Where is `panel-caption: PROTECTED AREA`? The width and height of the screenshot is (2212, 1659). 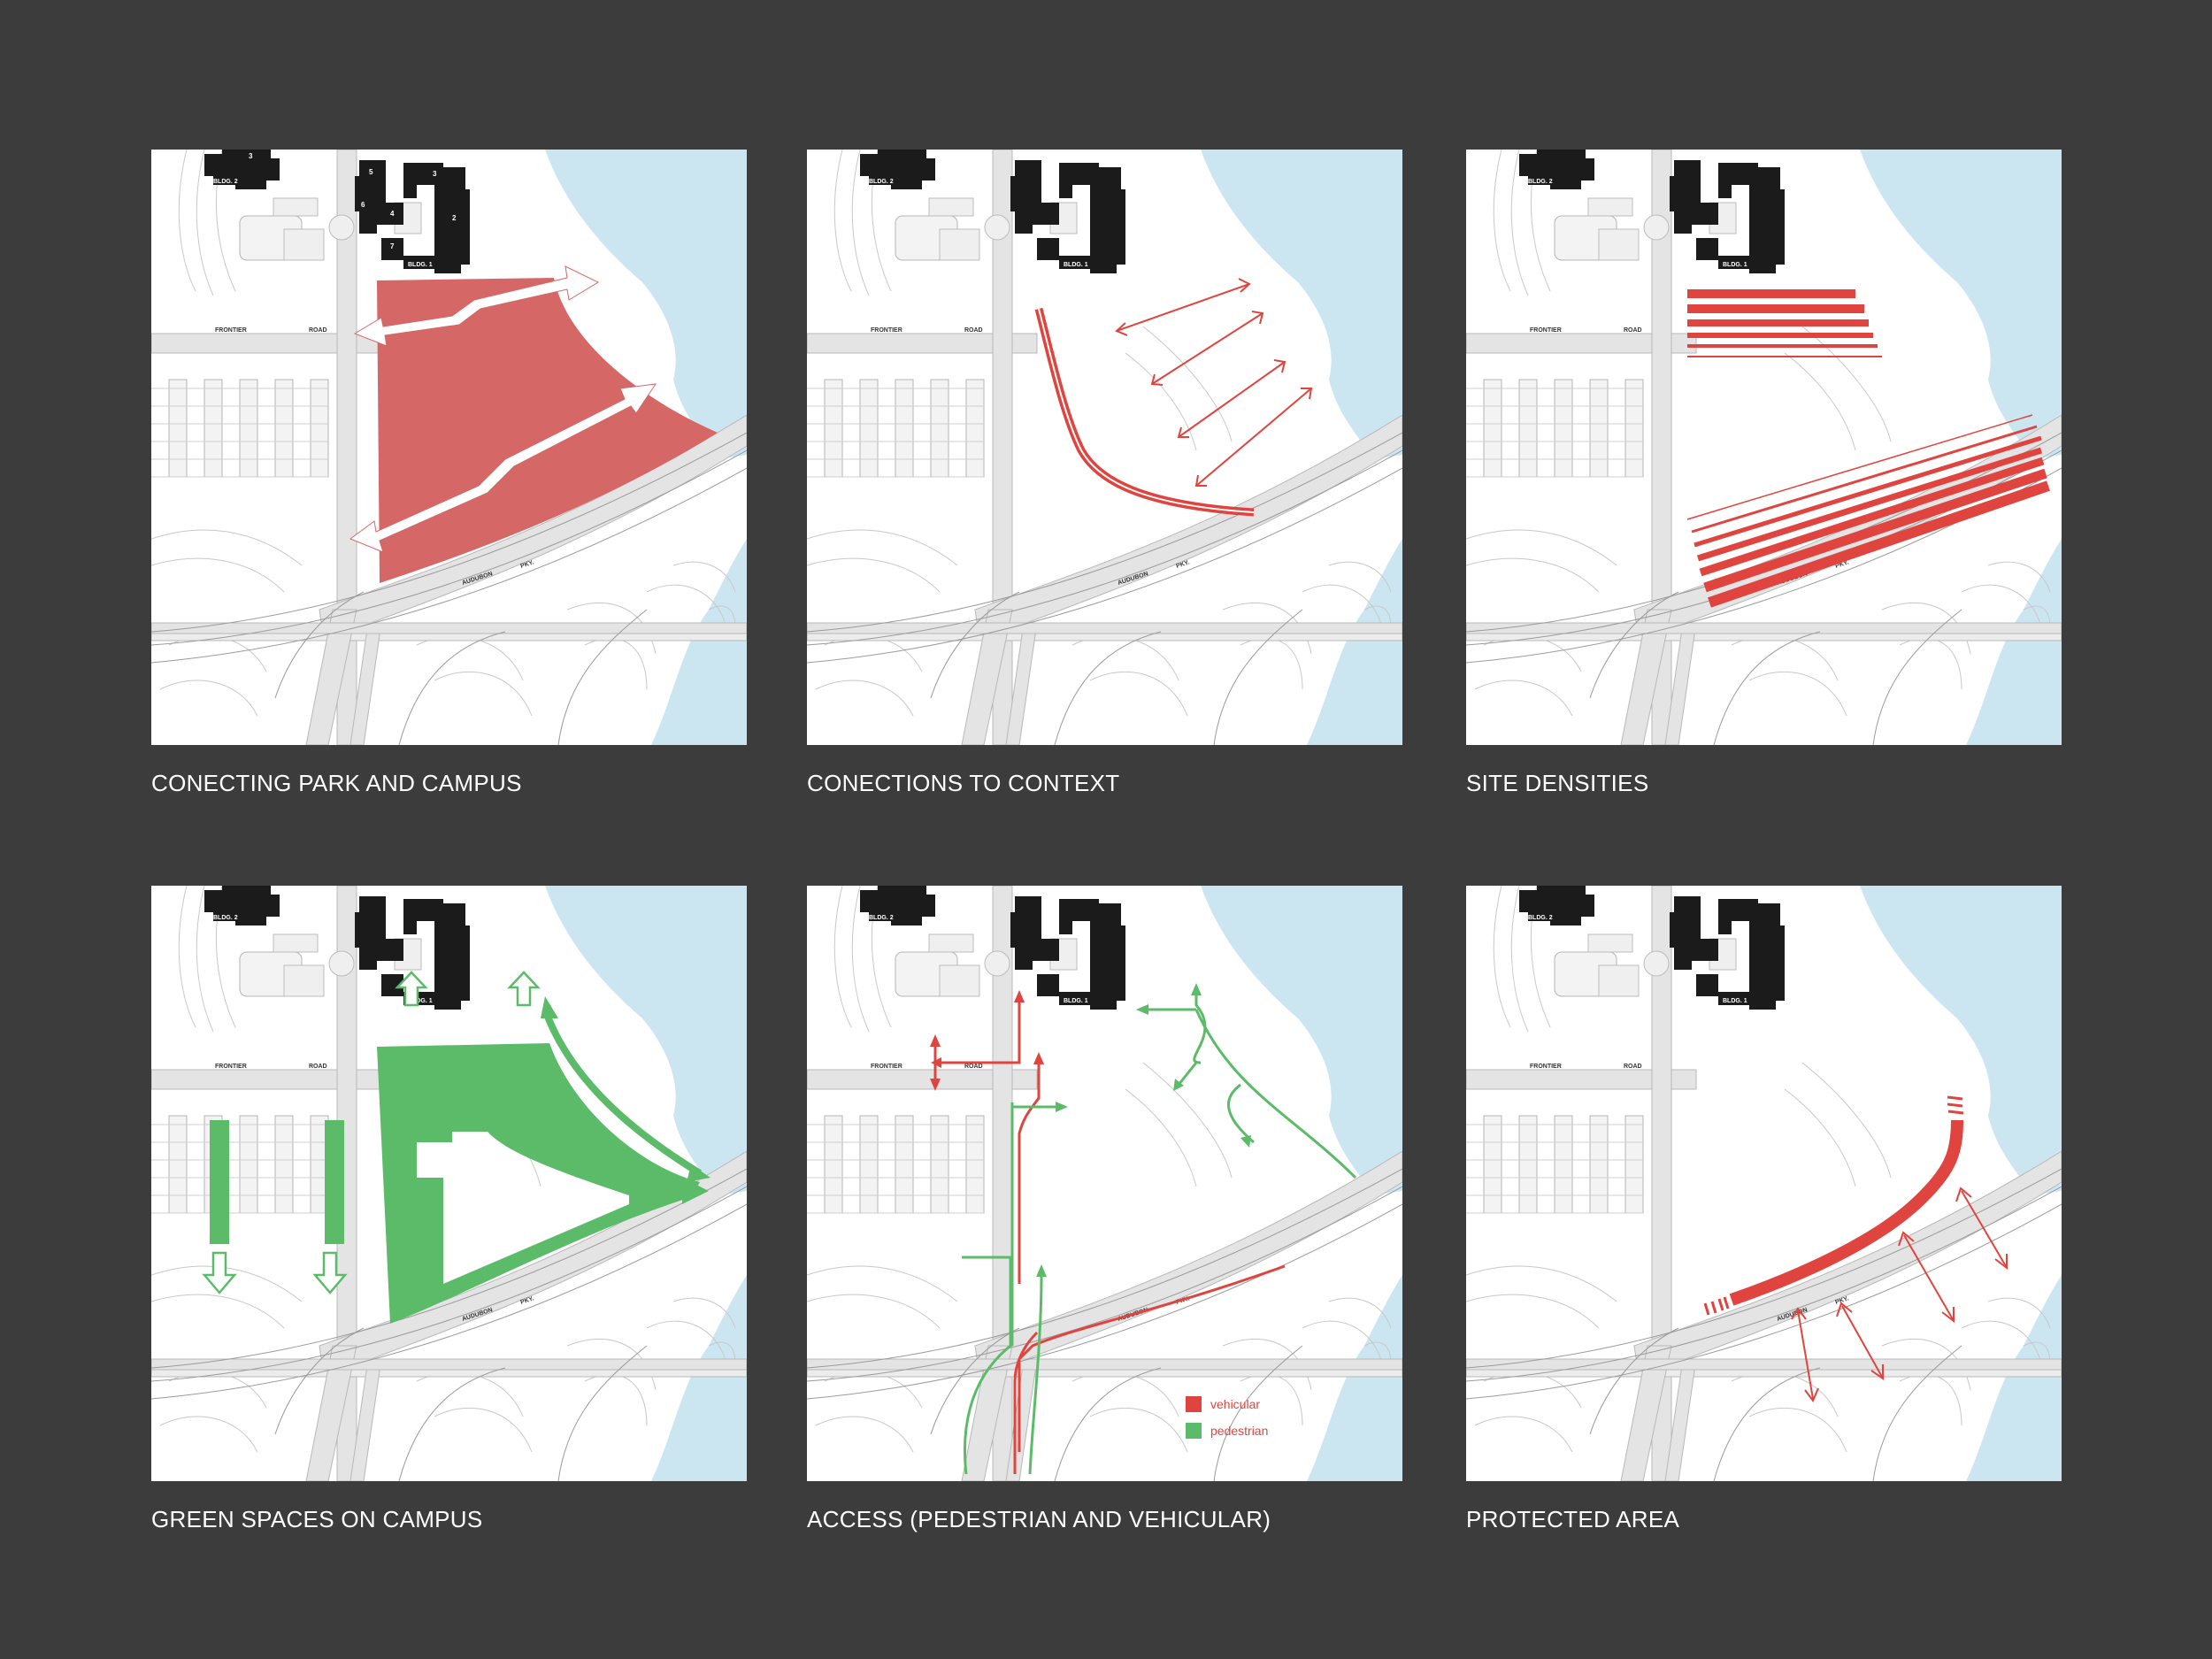 panel-caption: PROTECTED AREA is located at coordinates (1573, 1519).